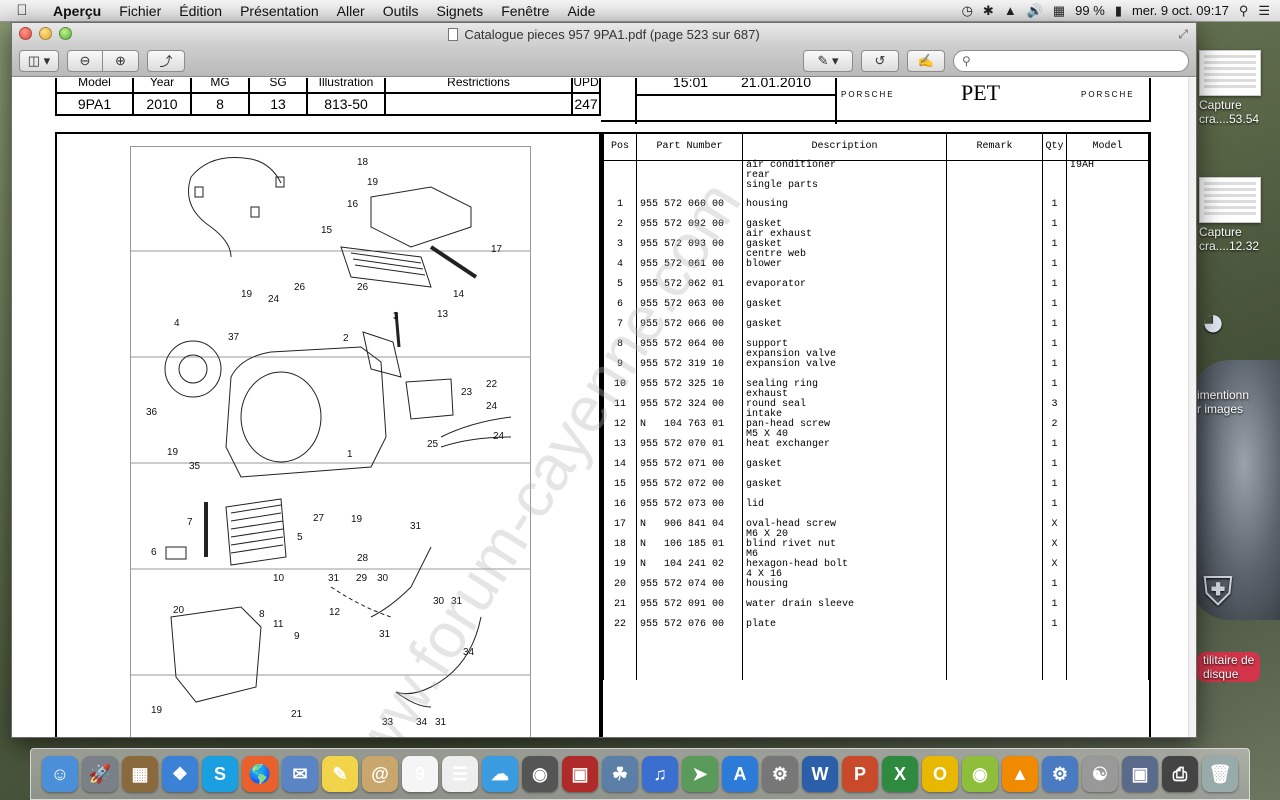 This screenshot has height=800, width=1280. What do you see at coordinates (351, 11) in the screenshot?
I see `menu-aller: Aller` at bounding box center [351, 11].